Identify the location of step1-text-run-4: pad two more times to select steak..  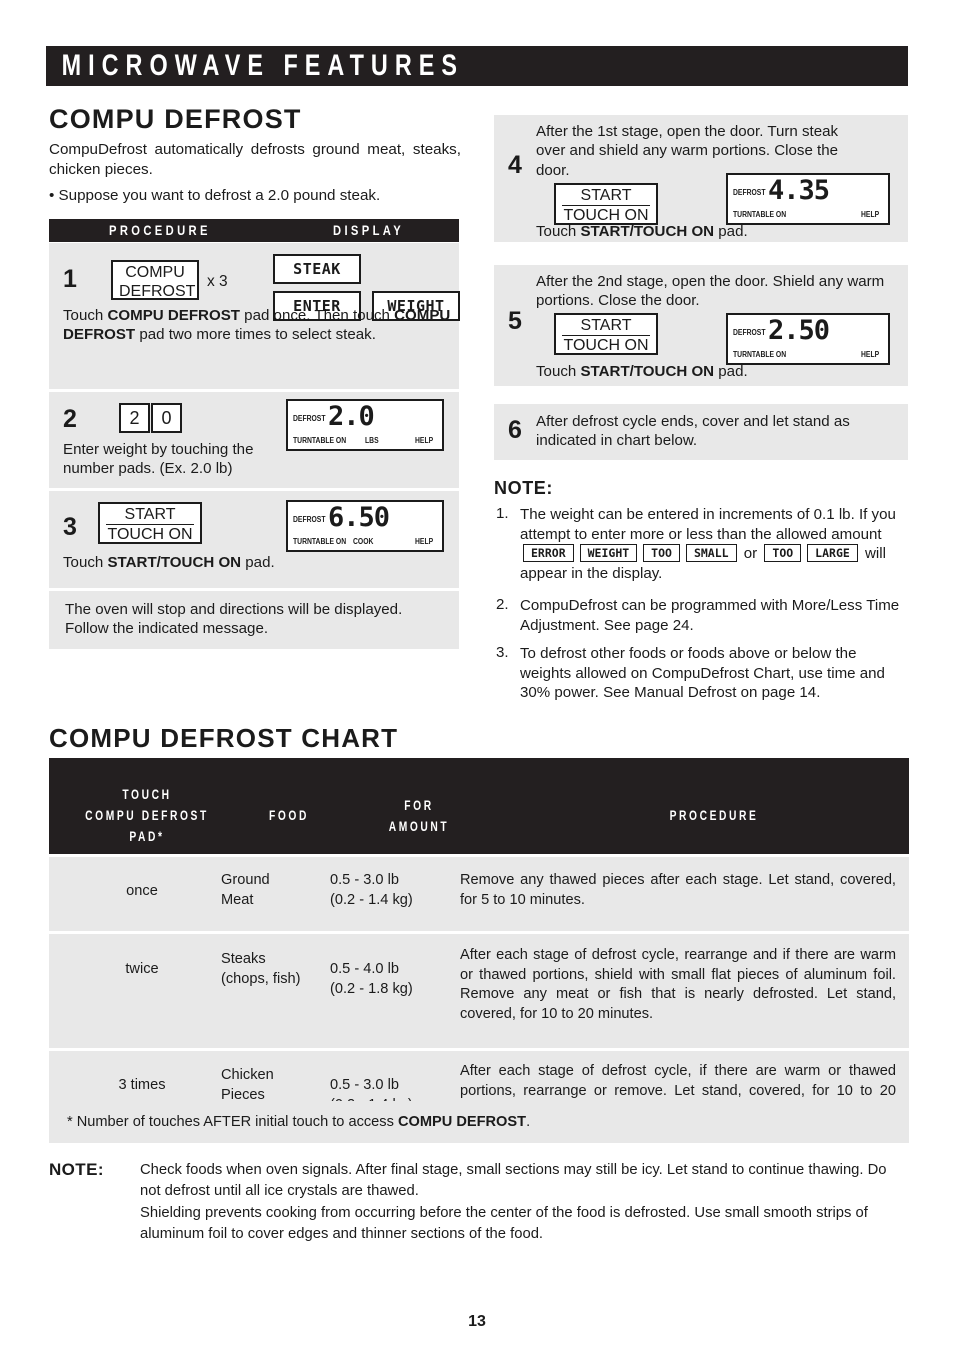
(255, 335).